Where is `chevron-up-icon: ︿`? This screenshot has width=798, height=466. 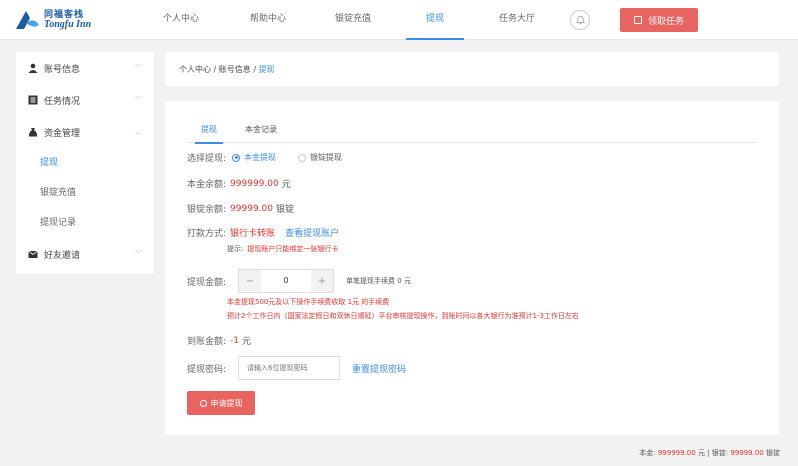
chevron-up-icon: ︿ is located at coordinates (138, 132).